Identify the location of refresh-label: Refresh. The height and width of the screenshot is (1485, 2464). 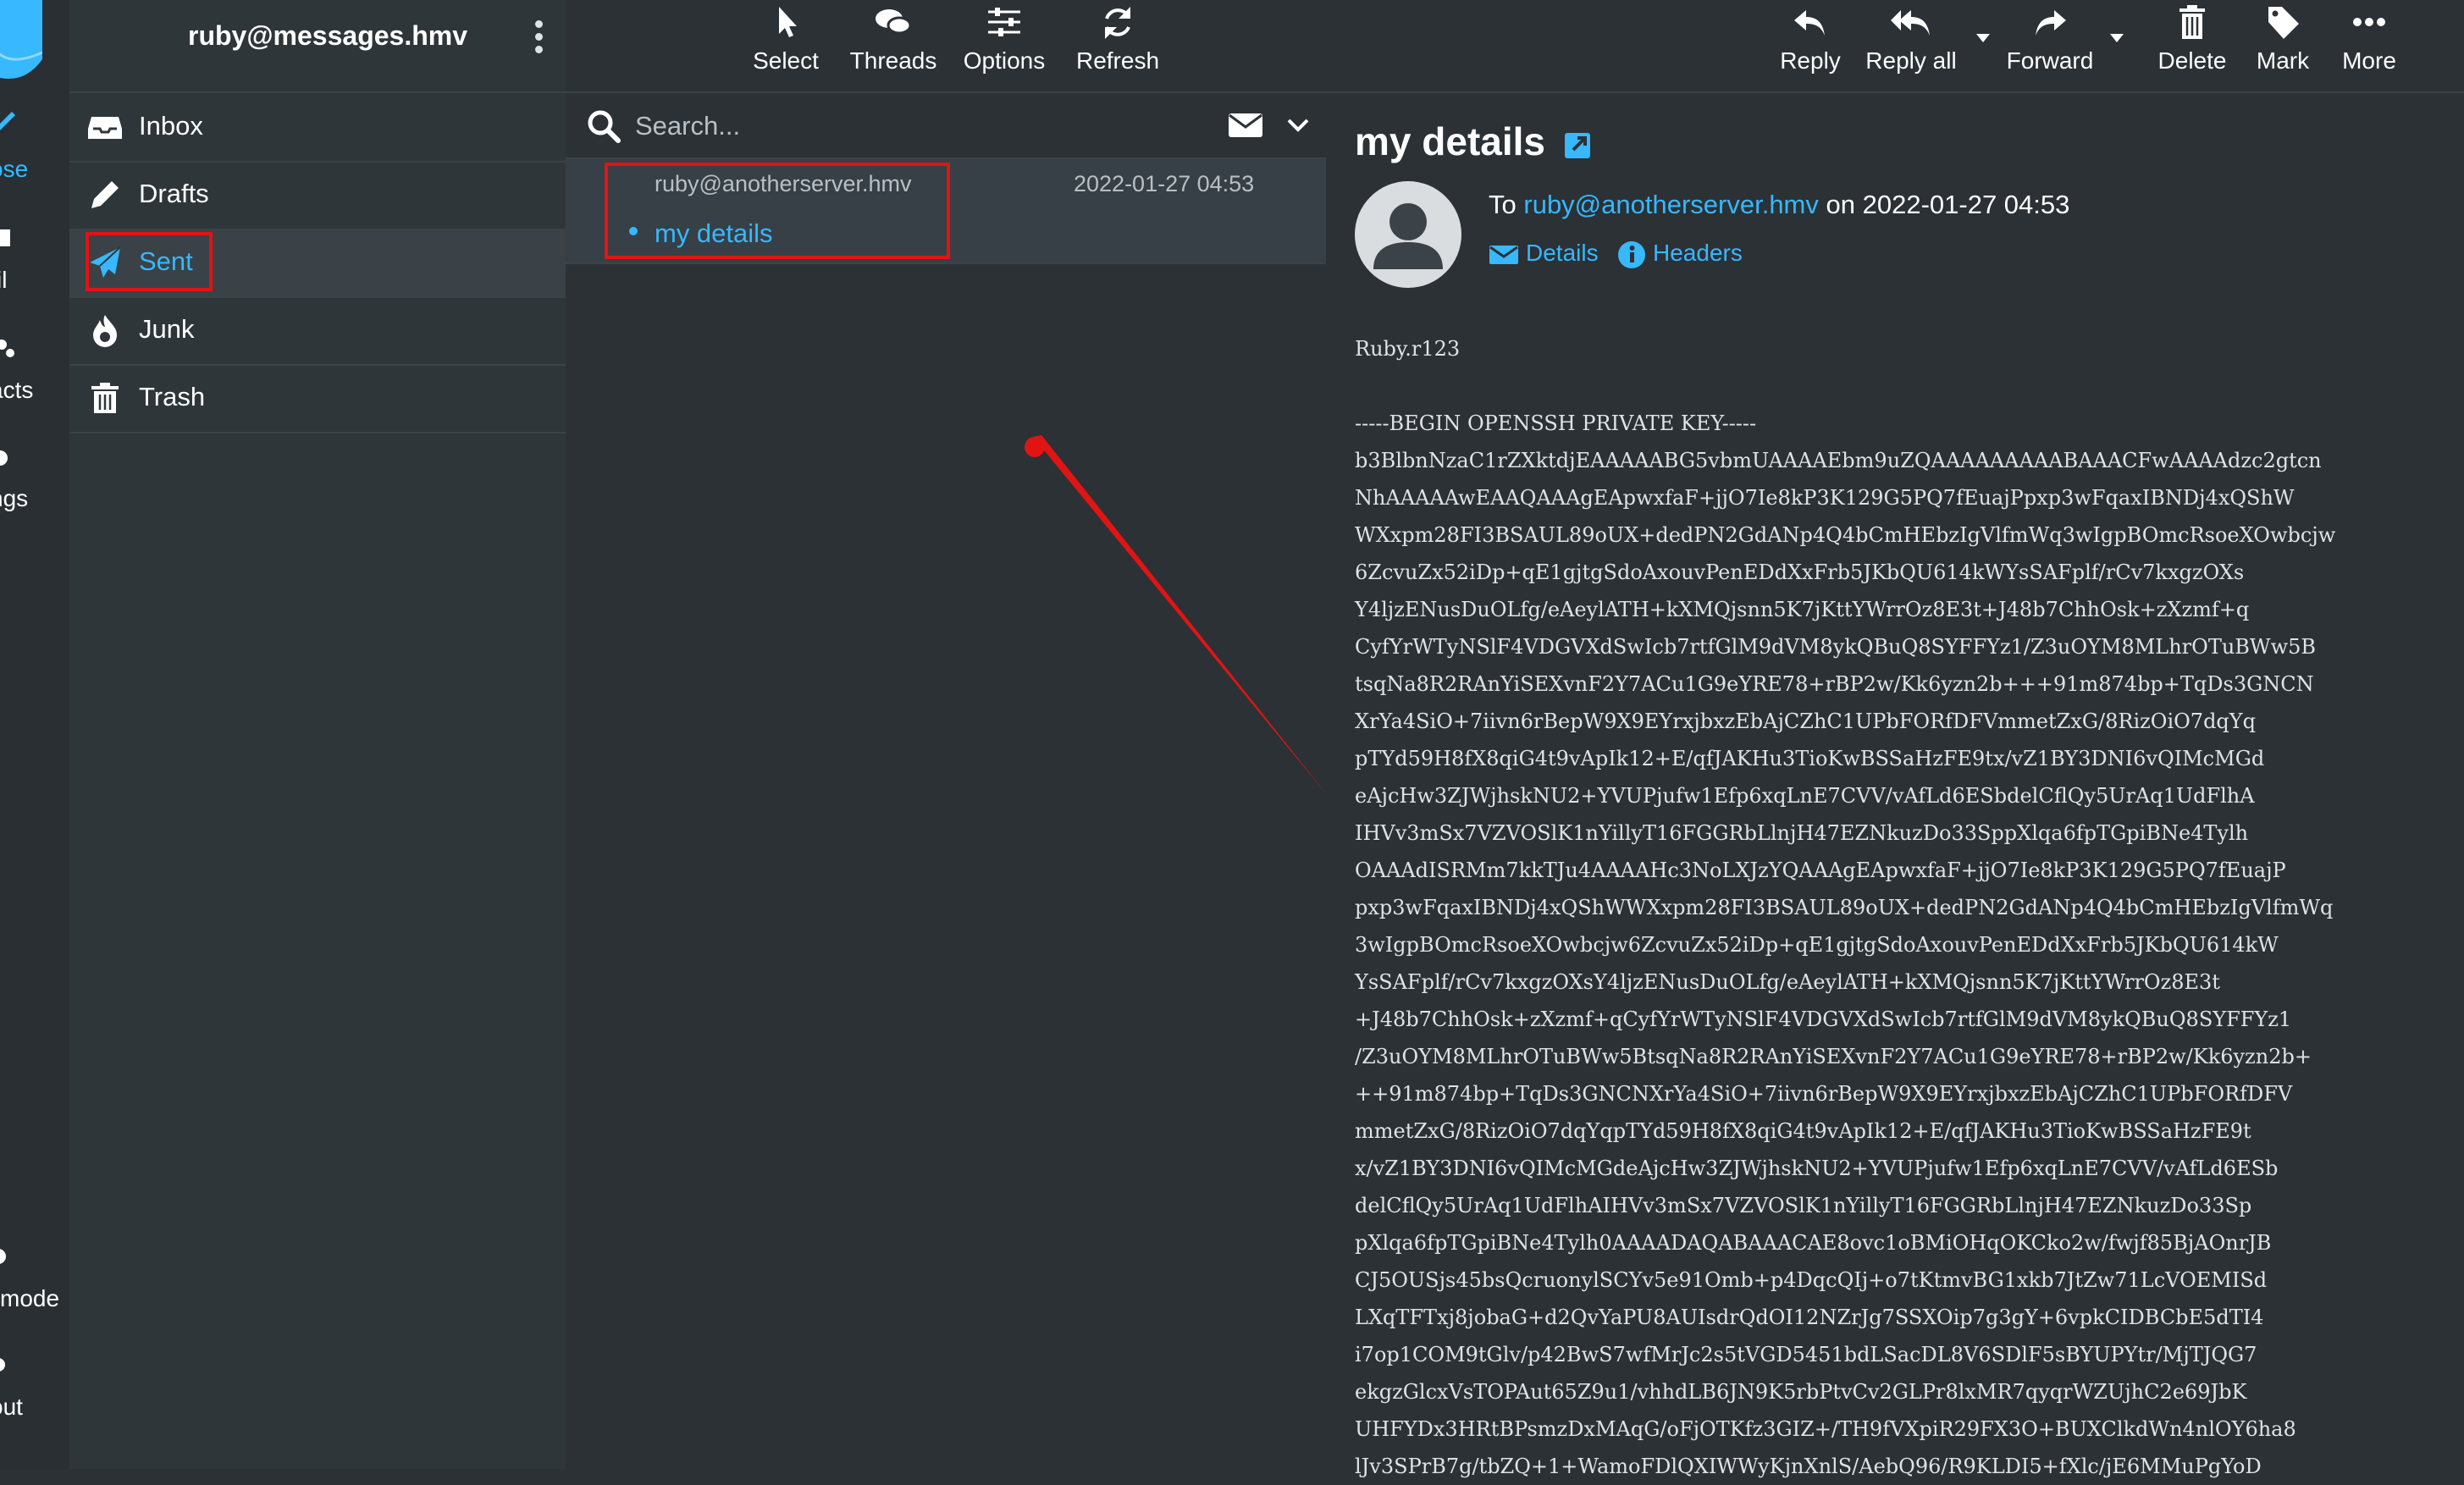
(1117, 60).